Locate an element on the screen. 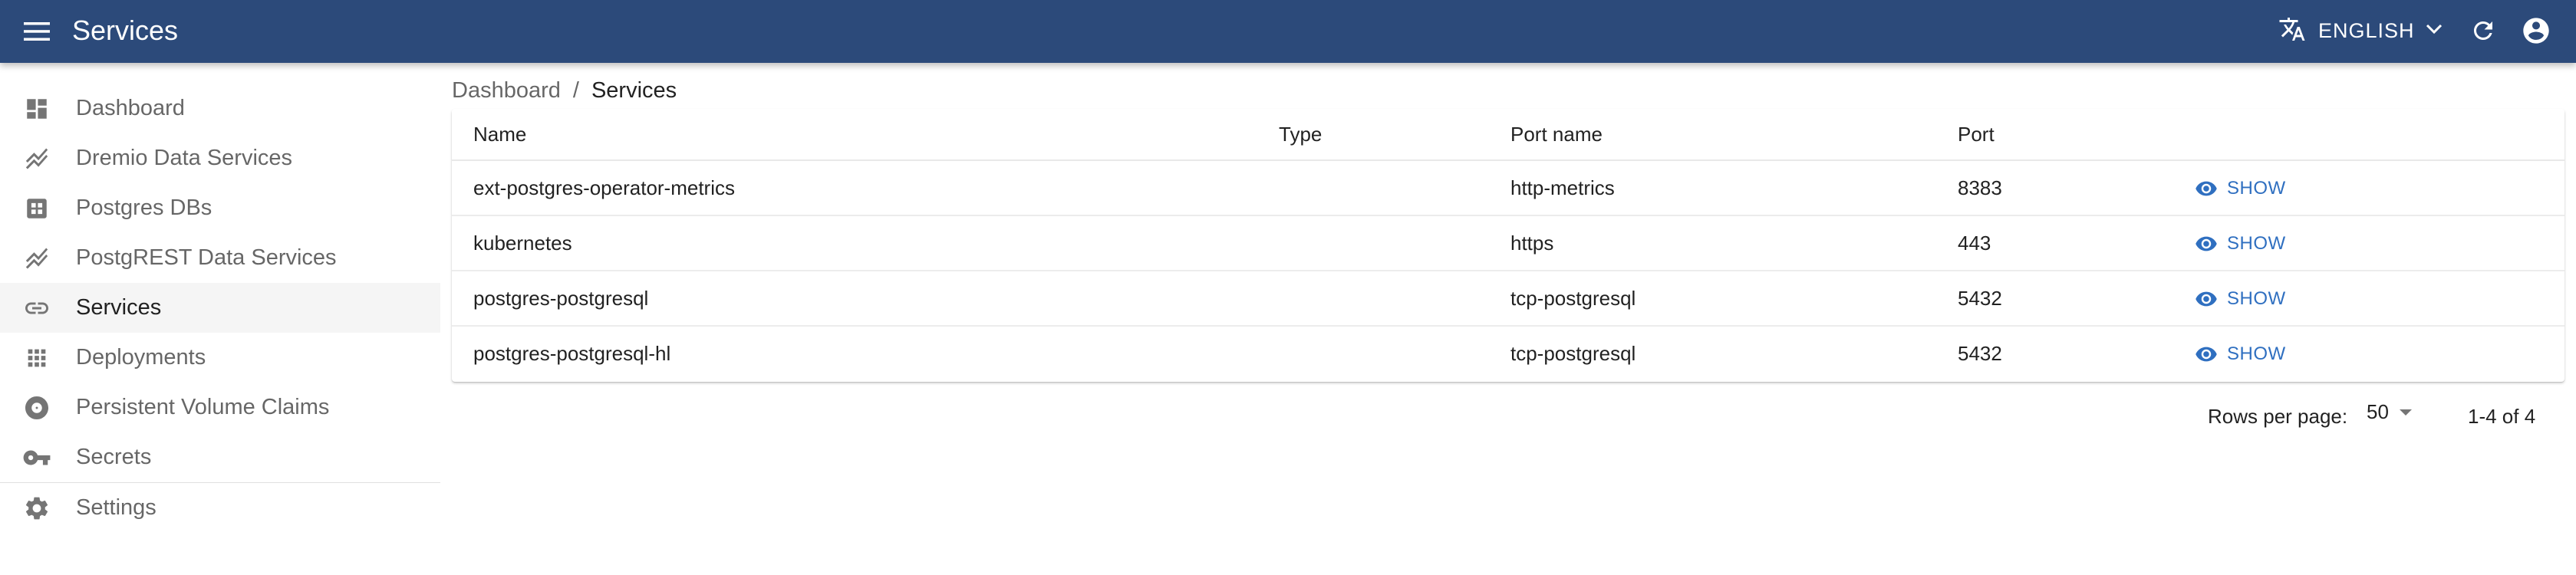 This screenshot has height=575, width=2576. dashboard-icon is located at coordinates (37, 109).